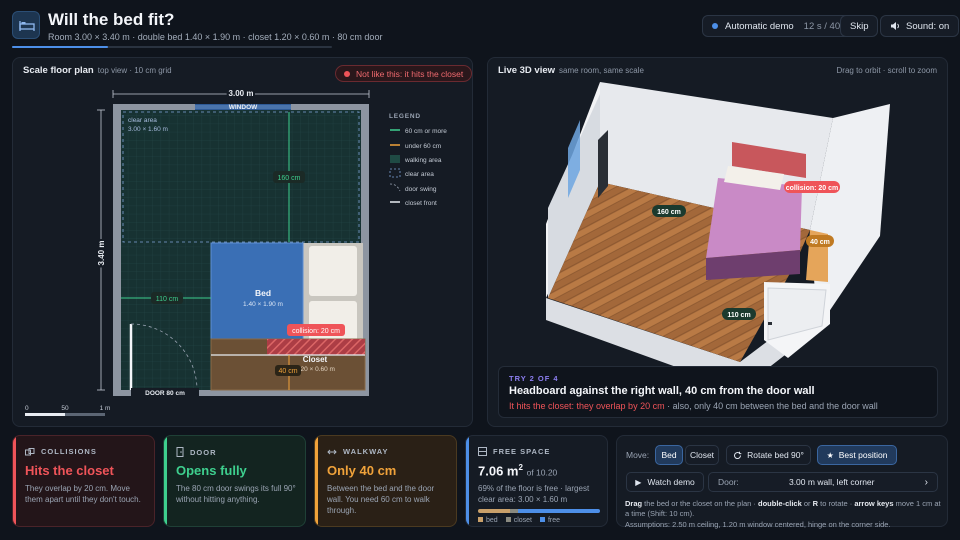  Describe the element at coordinates (669, 455) in the screenshot. I see `move-bed-button: Bed` at that location.